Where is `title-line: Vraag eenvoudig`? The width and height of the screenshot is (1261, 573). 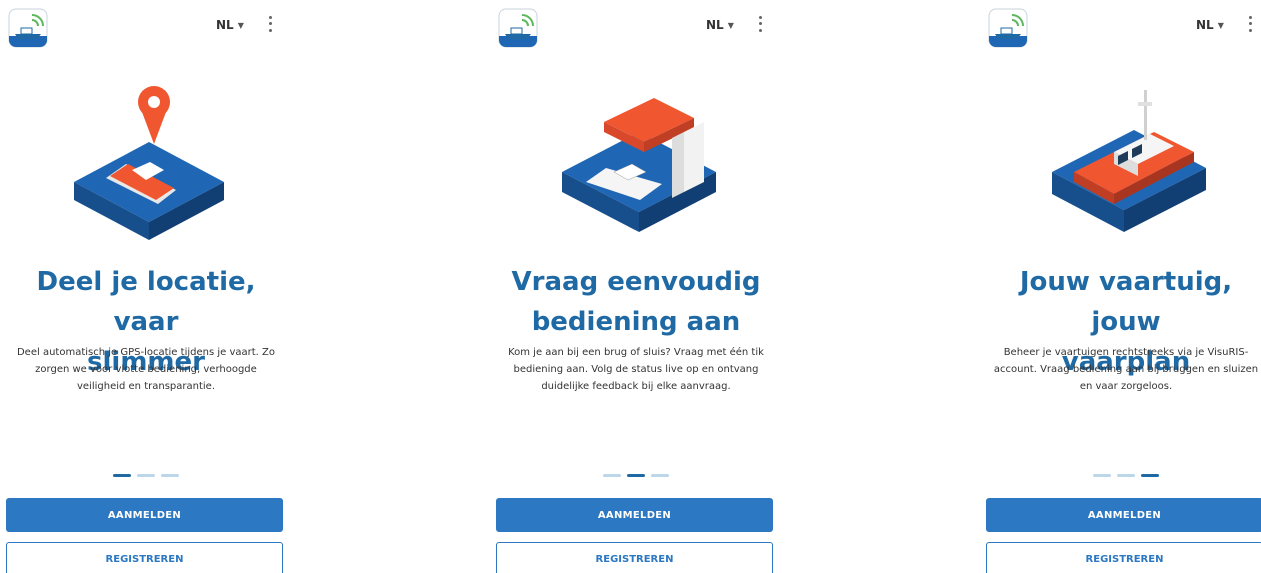 title-line: Vraag eenvoudig is located at coordinates (636, 282).